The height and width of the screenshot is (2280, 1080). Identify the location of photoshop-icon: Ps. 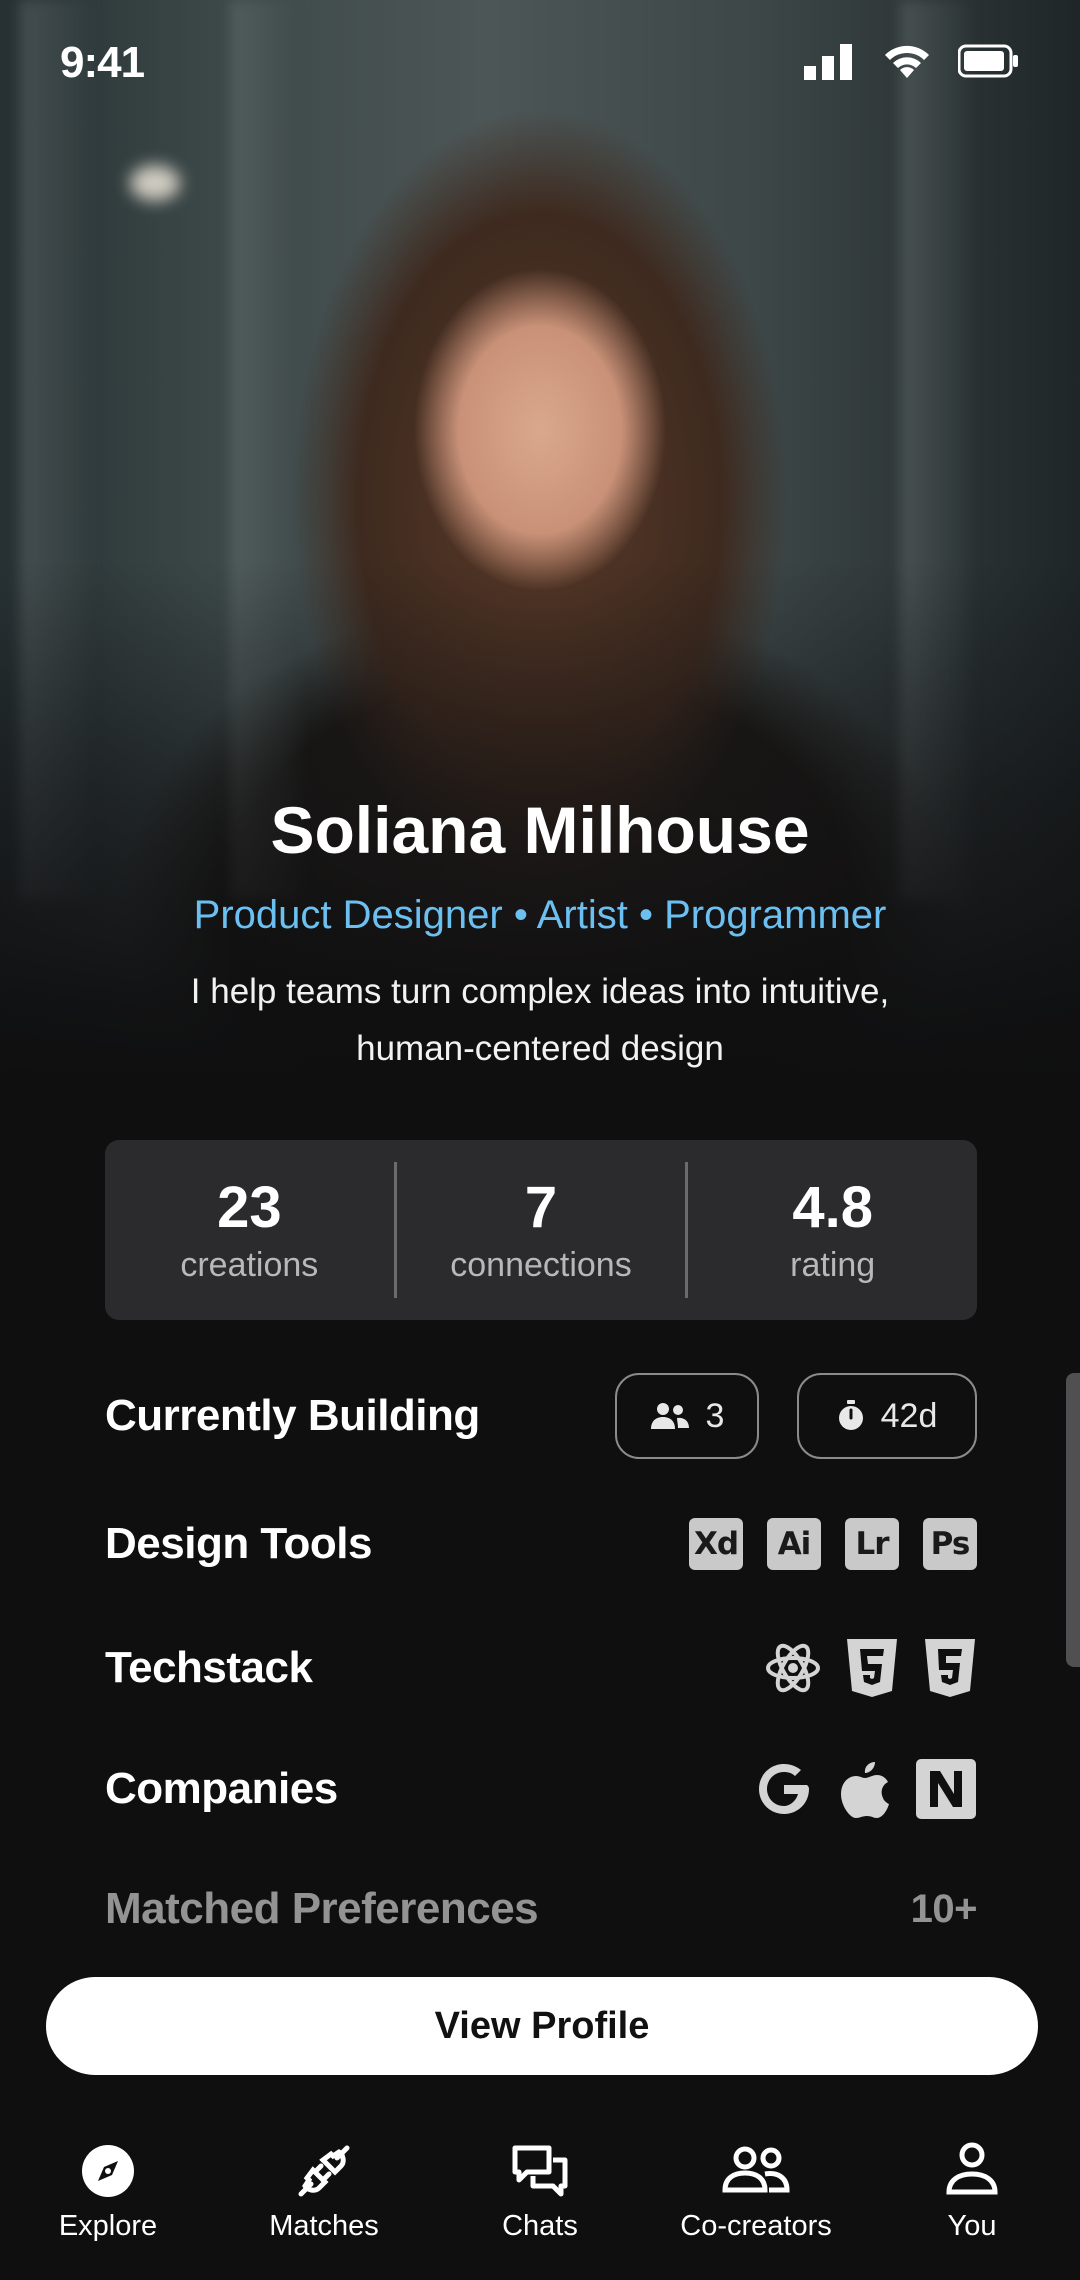
(950, 1544).